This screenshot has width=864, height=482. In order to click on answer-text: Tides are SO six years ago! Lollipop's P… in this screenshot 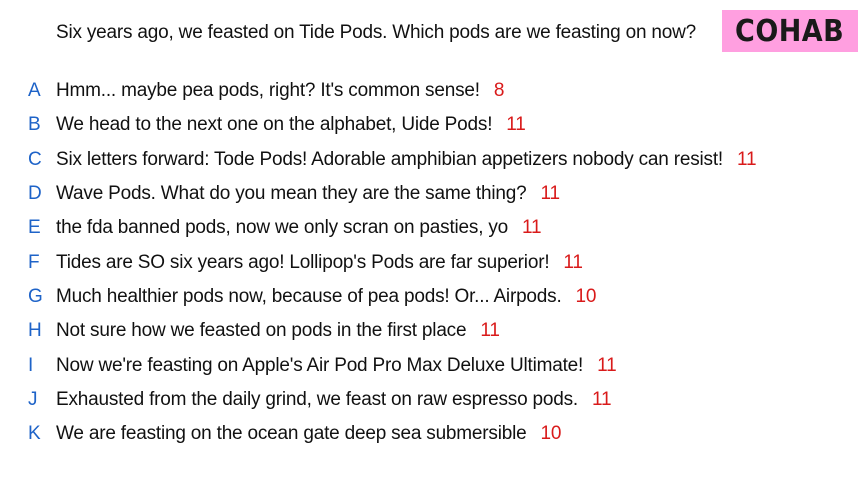, I will do `click(319, 263)`.